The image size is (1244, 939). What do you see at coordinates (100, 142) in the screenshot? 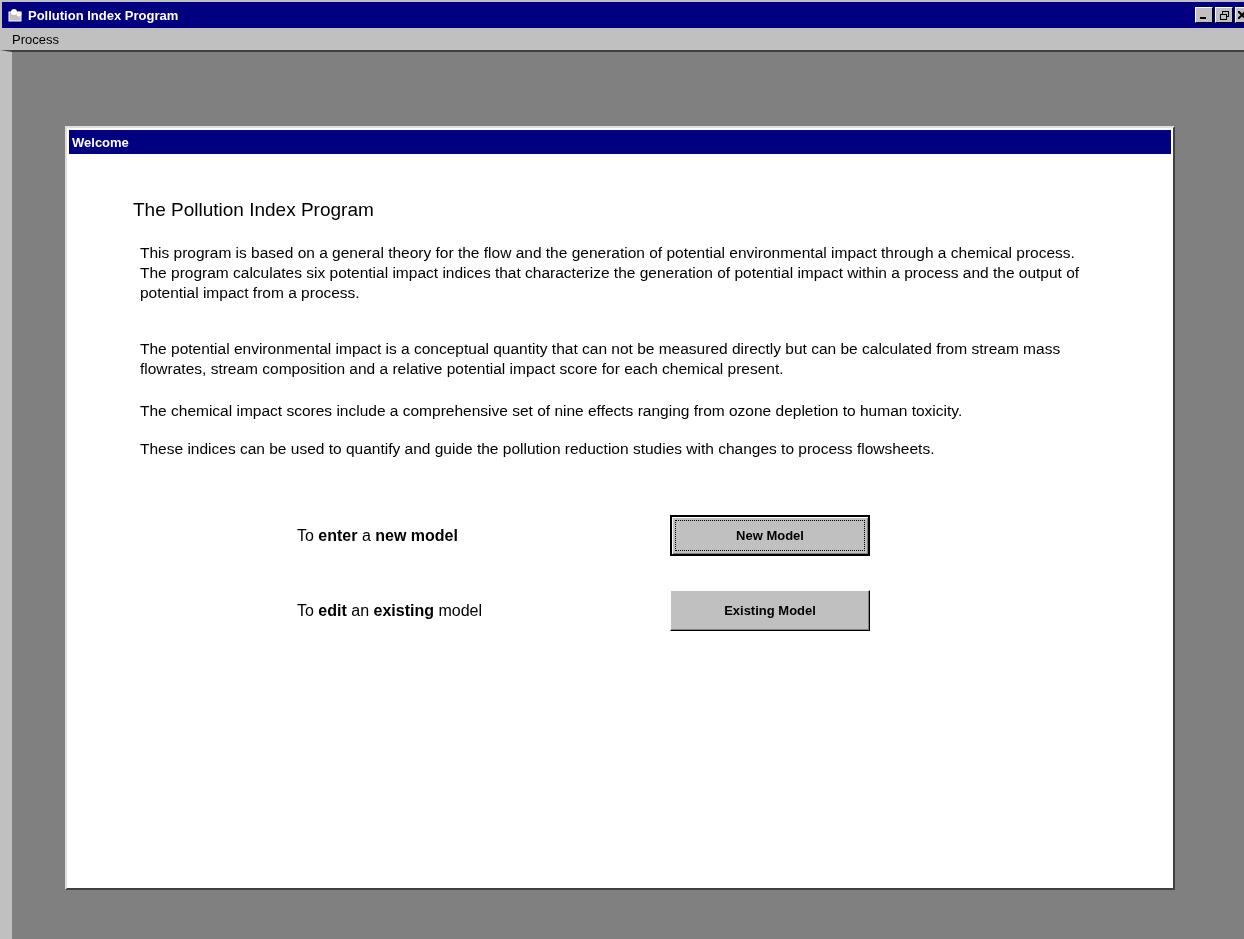
I see `window-title: Welcome` at bounding box center [100, 142].